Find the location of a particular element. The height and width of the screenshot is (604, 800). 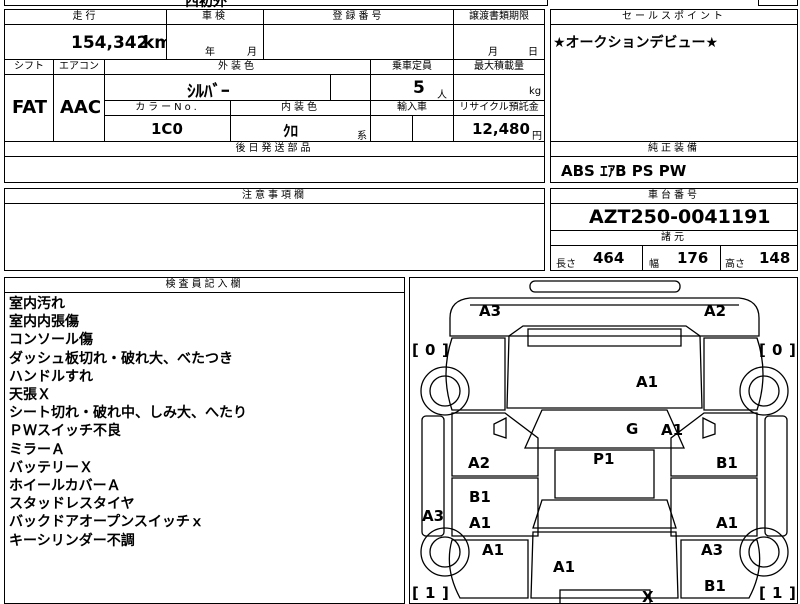

tire-left-rear is located at coordinates (445, 552).